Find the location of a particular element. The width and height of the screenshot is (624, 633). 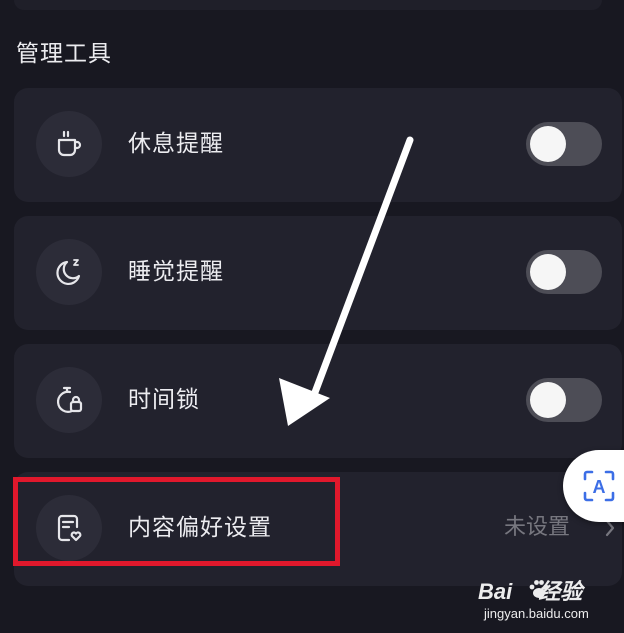

coffee-cup-icon is located at coordinates (69, 144).